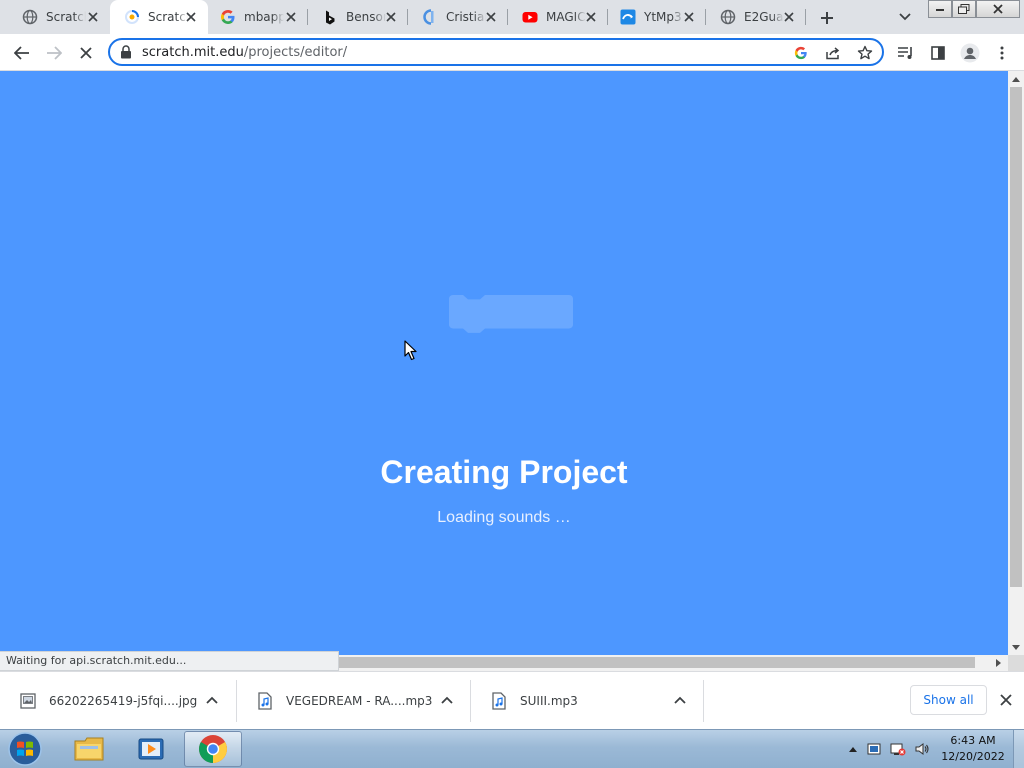 Image resolution: width=1024 pixels, height=768 pixels. What do you see at coordinates (874, 749) in the screenshot?
I see `action-center-flag-icon` at bounding box center [874, 749].